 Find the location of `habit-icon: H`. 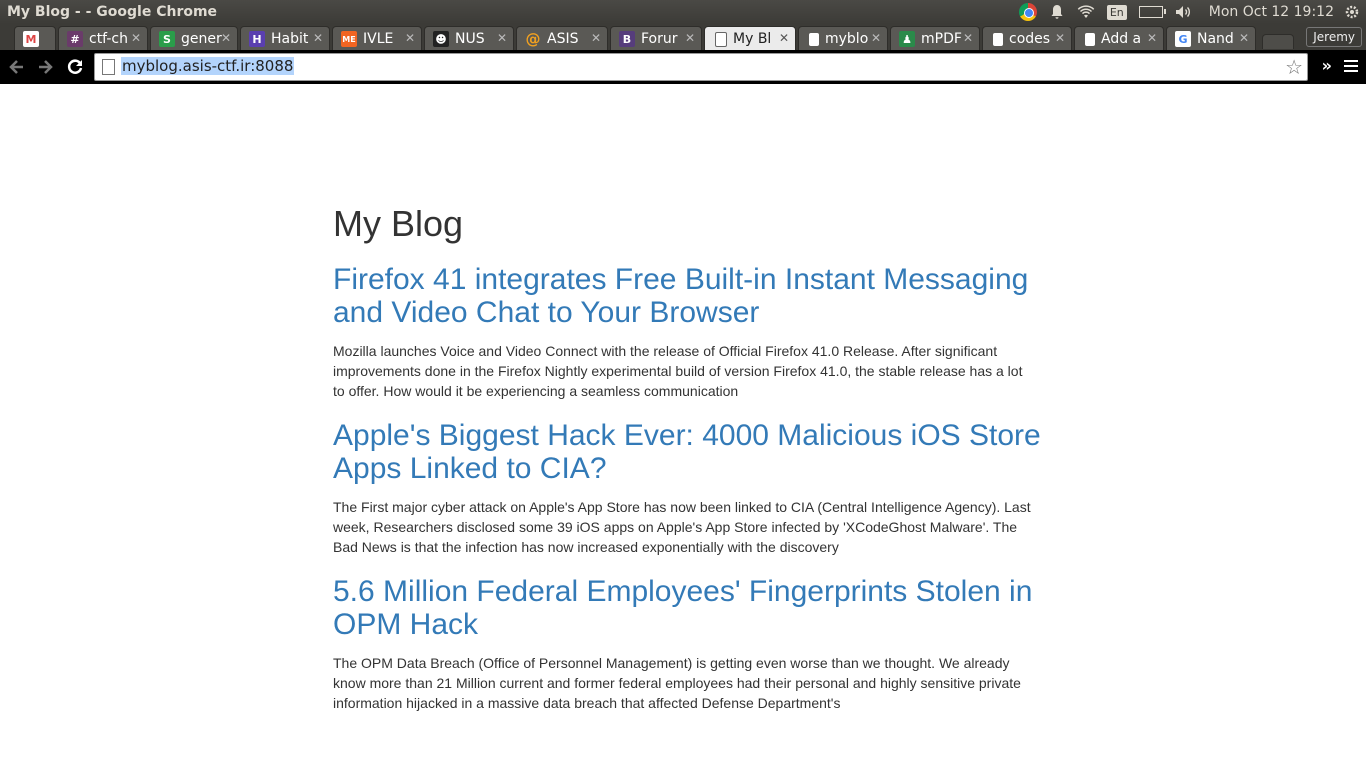

habit-icon: H is located at coordinates (257, 39).